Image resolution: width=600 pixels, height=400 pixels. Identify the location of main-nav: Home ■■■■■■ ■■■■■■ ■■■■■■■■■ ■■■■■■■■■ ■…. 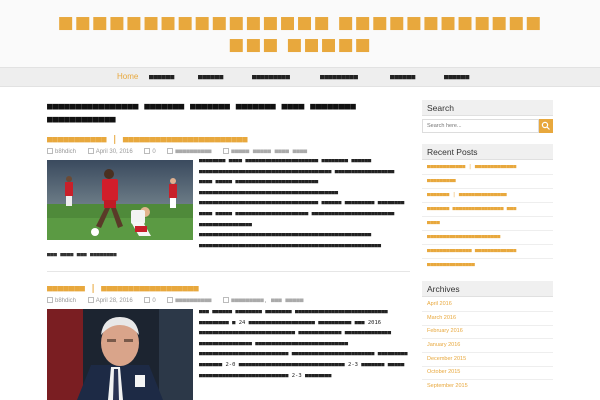
(300, 77).